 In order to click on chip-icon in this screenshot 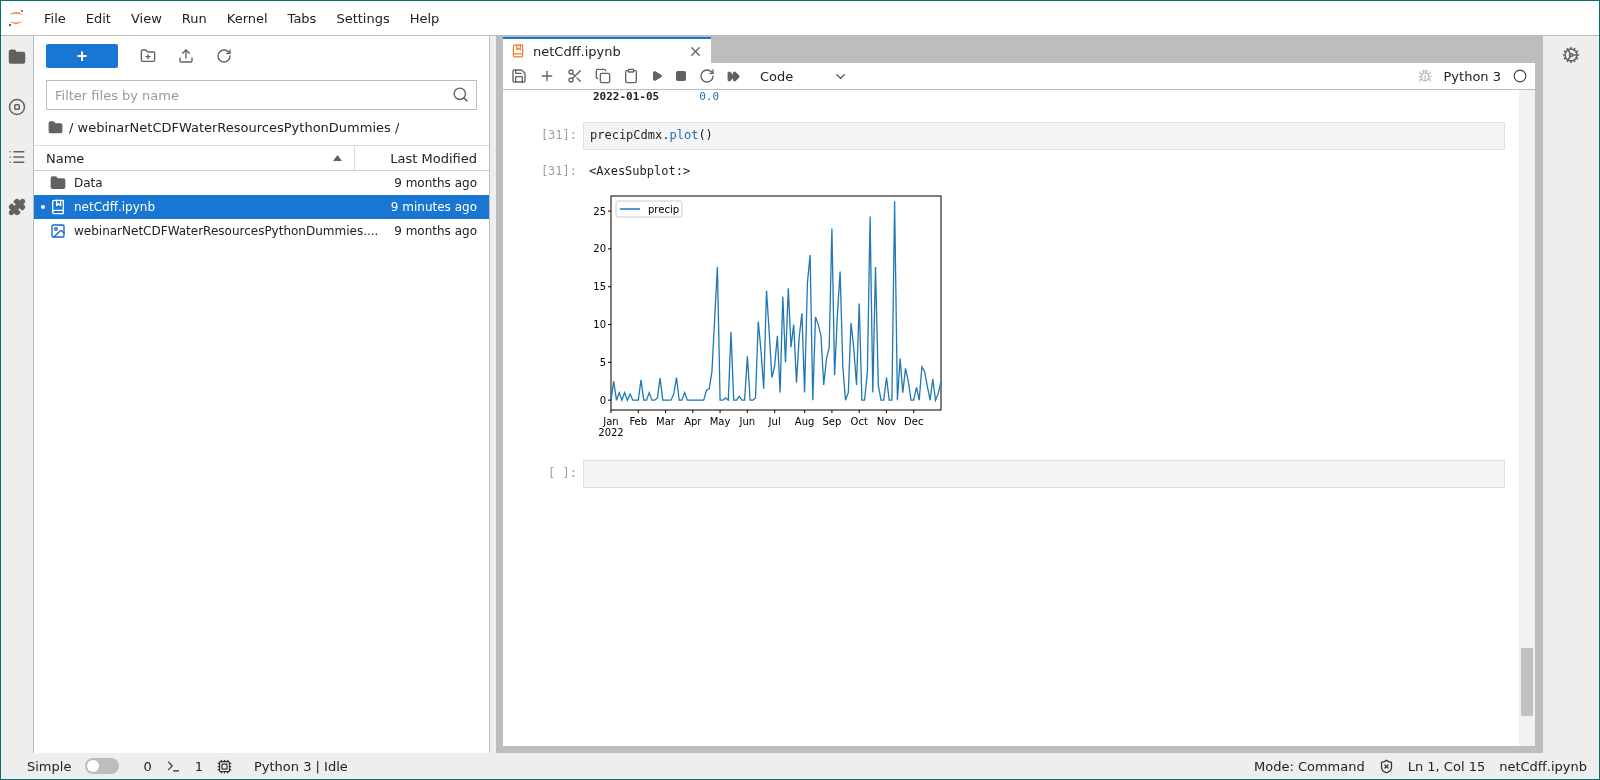, I will do `click(224, 766)`.